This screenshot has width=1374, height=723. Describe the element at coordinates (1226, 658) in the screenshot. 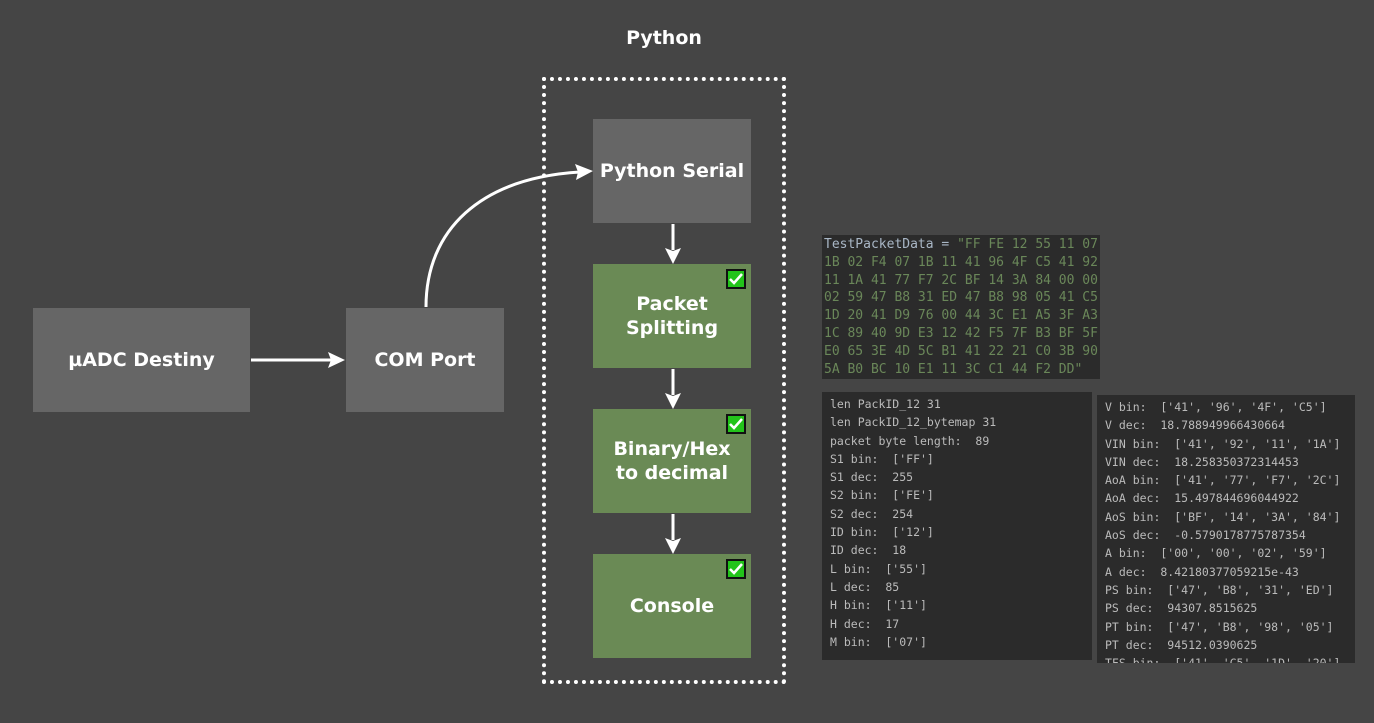

I see `console-line: TFS bin: ['41', 'C5', '1D', '20']` at that location.